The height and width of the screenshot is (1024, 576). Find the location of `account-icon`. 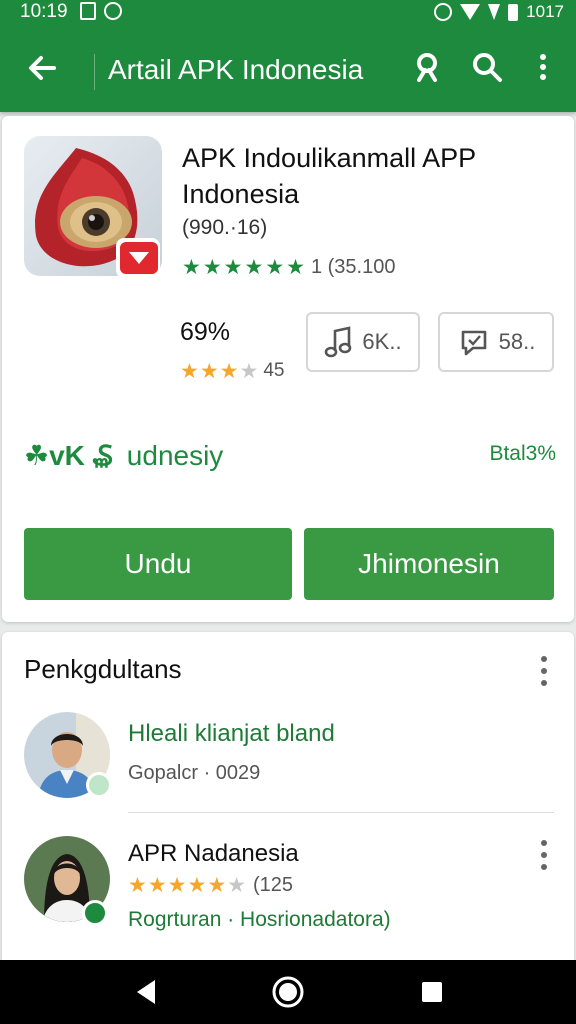

account-icon is located at coordinates (427, 67).